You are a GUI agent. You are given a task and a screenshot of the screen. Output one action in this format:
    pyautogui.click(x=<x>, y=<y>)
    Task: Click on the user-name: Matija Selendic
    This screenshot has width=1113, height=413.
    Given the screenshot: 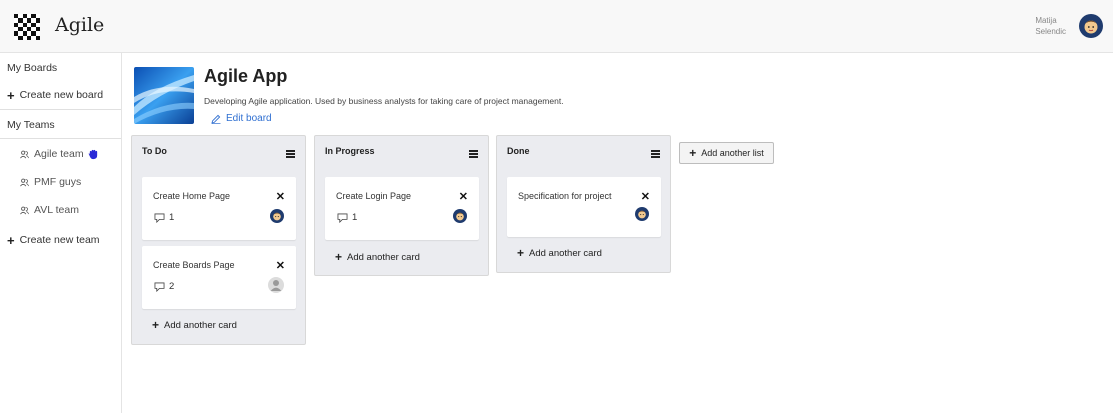 What is the action you would take?
    pyautogui.click(x=1050, y=26)
    